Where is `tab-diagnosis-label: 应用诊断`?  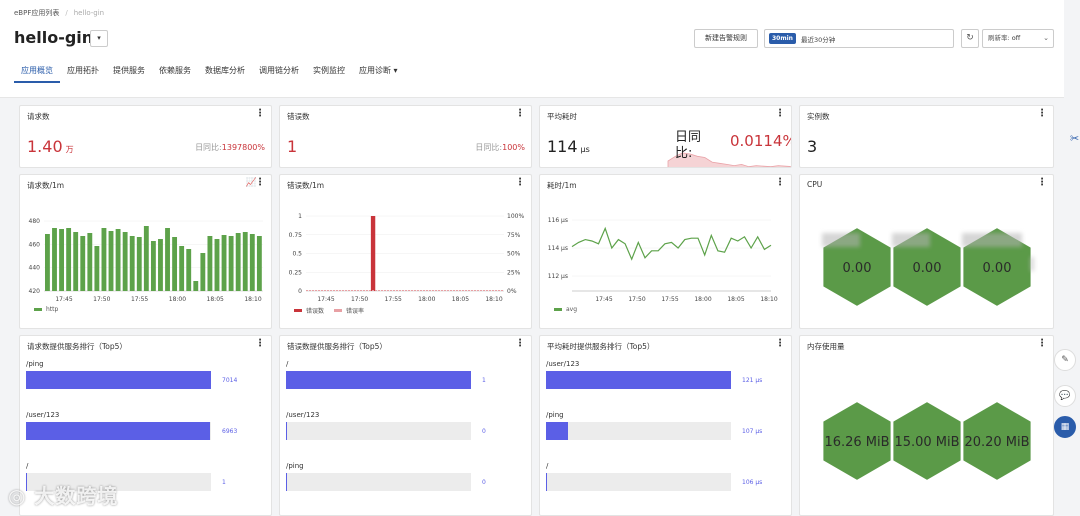 tab-diagnosis-label: 应用诊断 is located at coordinates (375, 70).